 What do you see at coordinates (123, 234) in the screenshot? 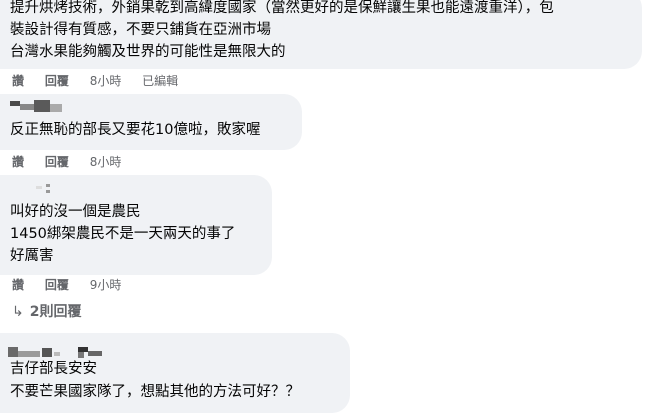
I see `comment-text-line: 1450綁架農民不是一天兩天的事了` at bounding box center [123, 234].